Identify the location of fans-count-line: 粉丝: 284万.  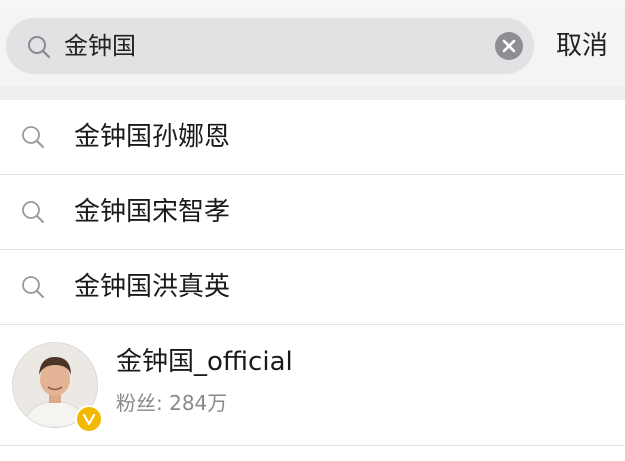
(171, 403).